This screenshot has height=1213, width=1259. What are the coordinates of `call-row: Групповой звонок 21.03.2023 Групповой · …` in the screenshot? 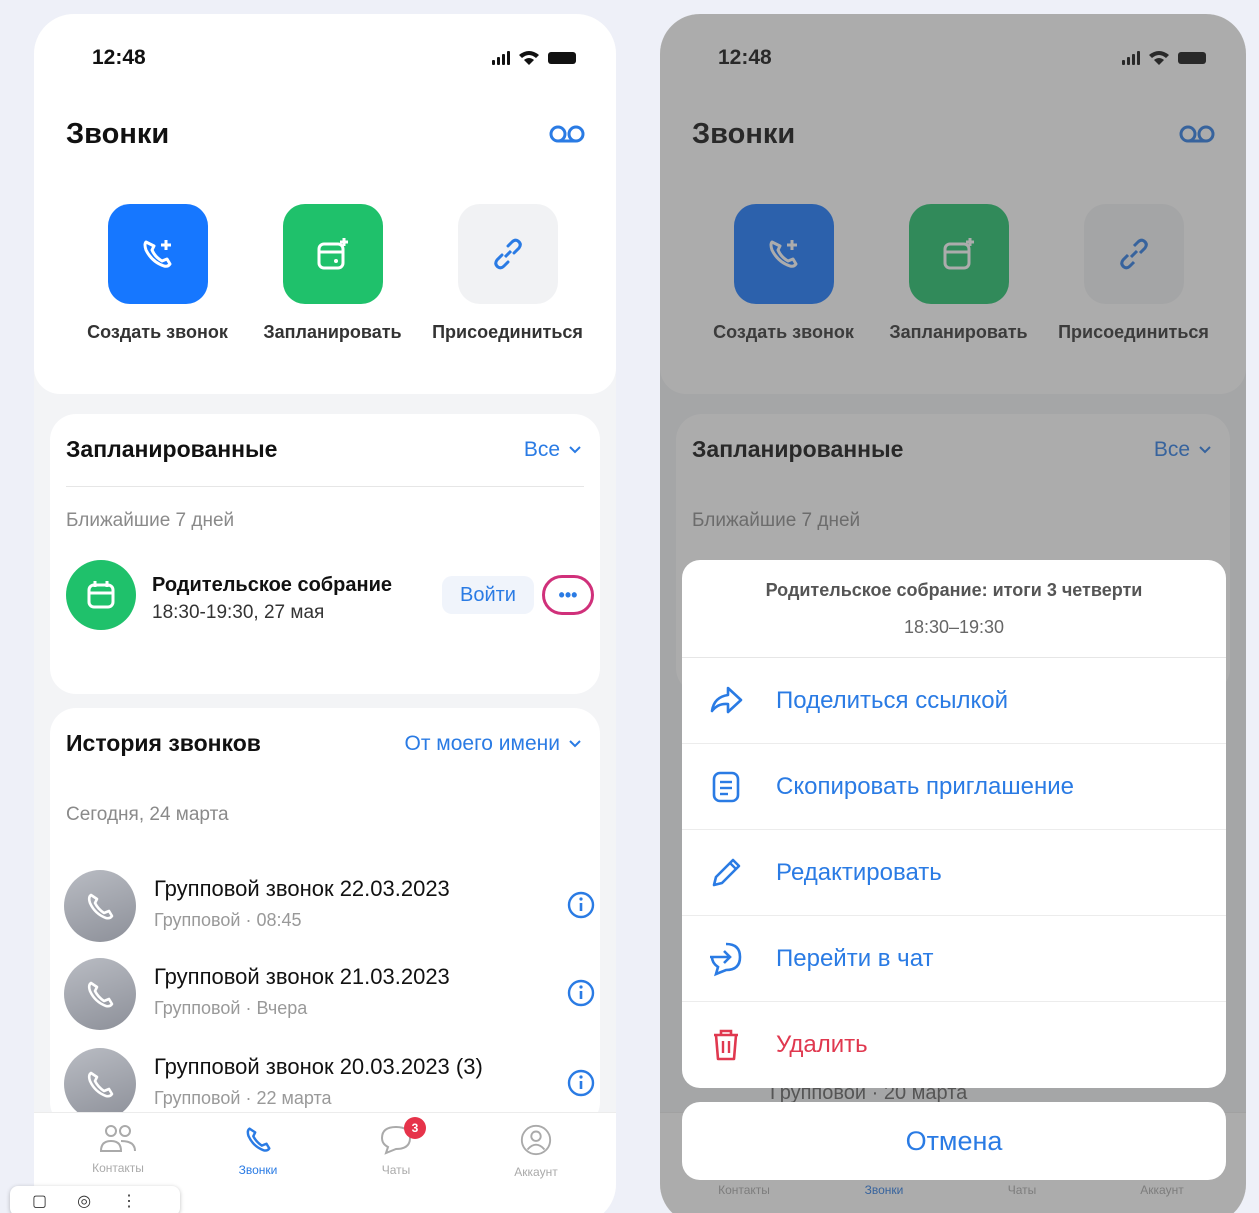 It's located at (330, 998).